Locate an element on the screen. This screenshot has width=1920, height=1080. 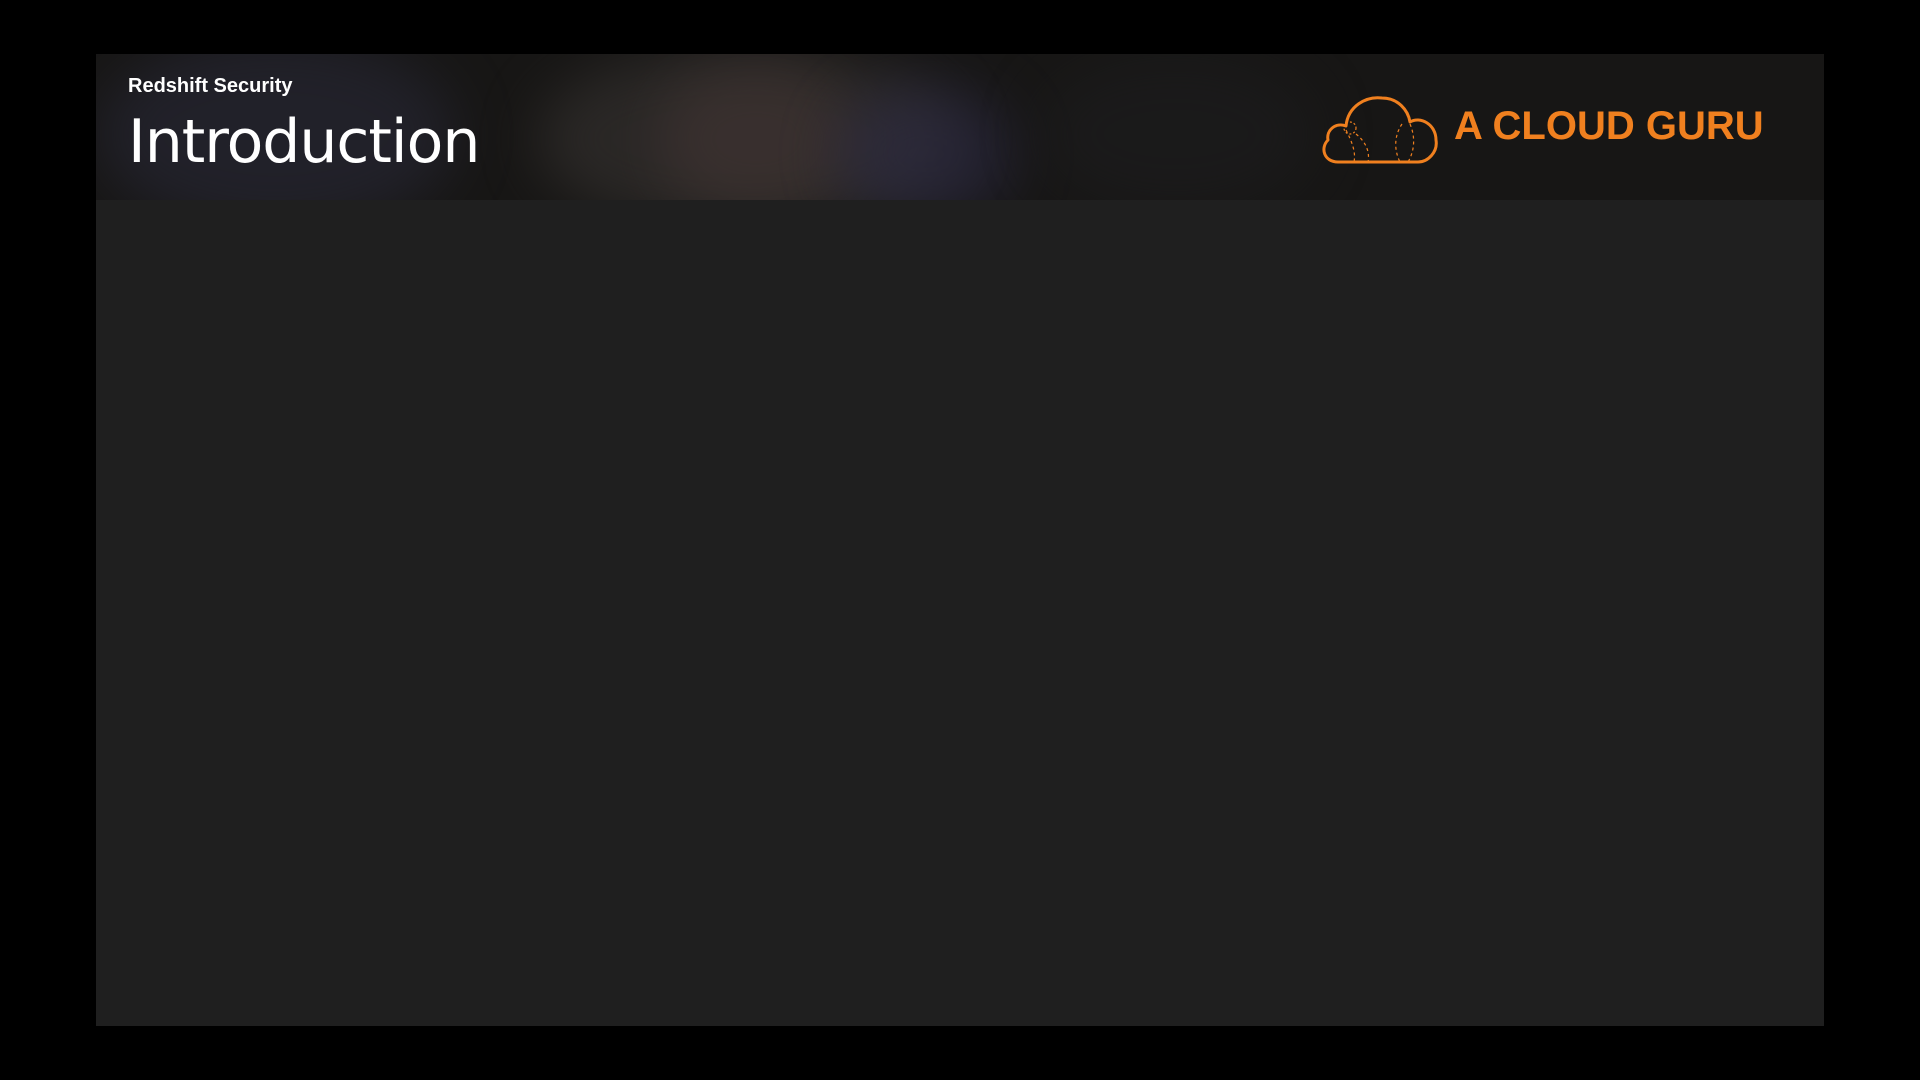
cloud-icon is located at coordinates (1380, 130).